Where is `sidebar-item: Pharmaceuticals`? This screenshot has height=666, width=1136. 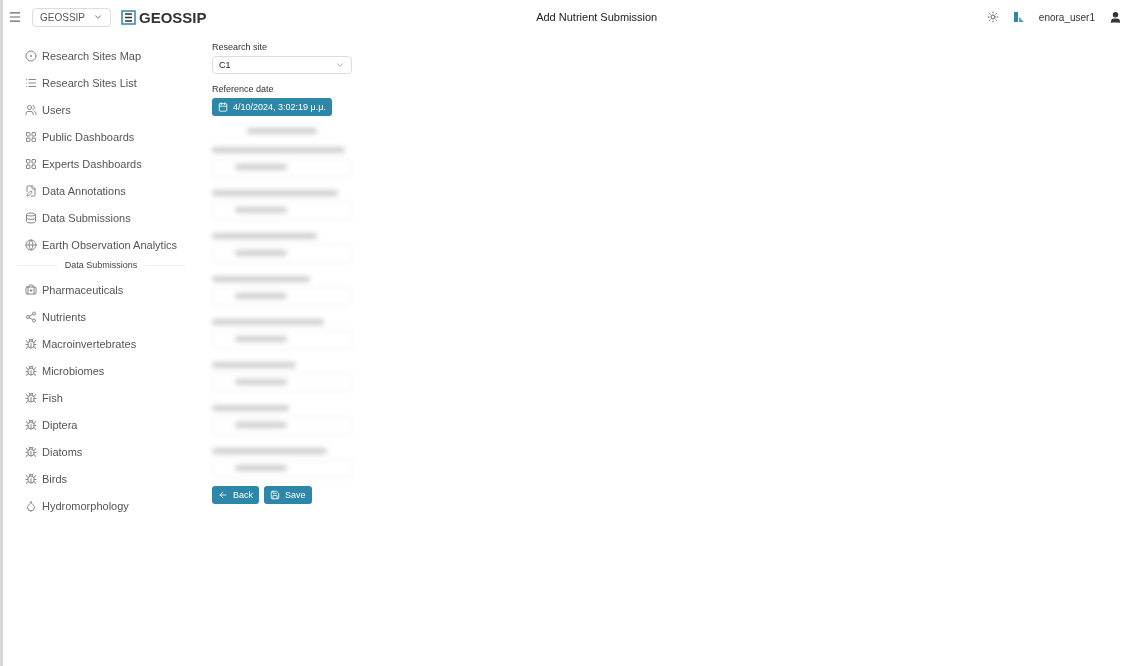
sidebar-item: Pharmaceuticals is located at coordinates (105, 289).